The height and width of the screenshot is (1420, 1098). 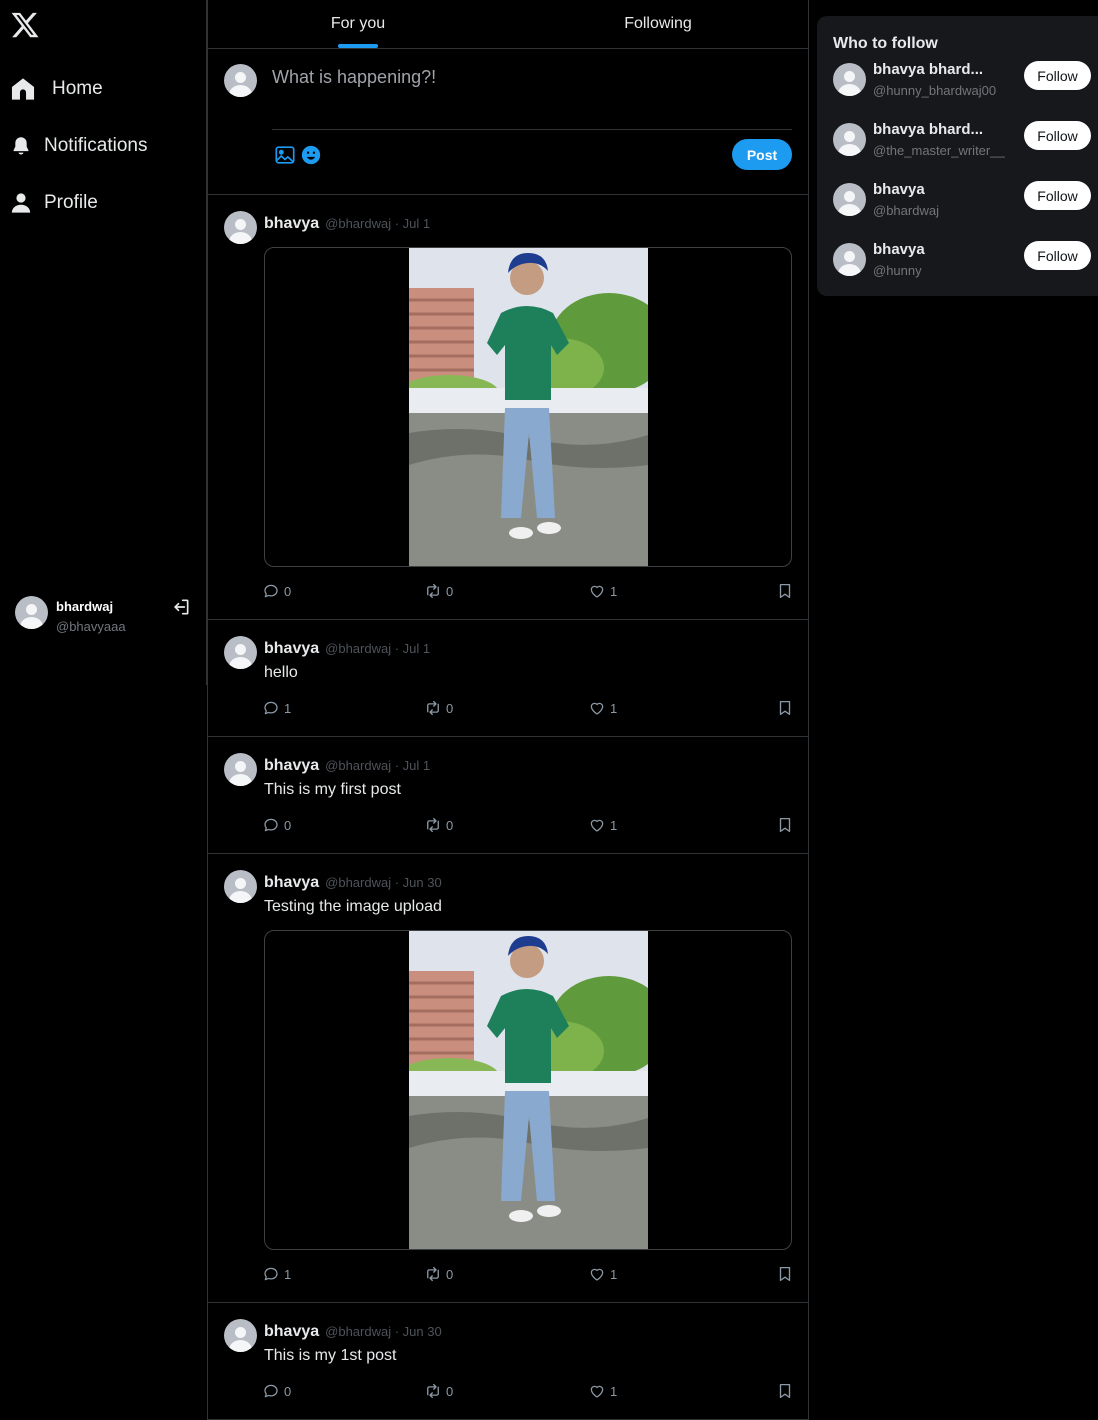 What do you see at coordinates (529, 1275) in the screenshot?
I see `post-actions: 1 0 1` at bounding box center [529, 1275].